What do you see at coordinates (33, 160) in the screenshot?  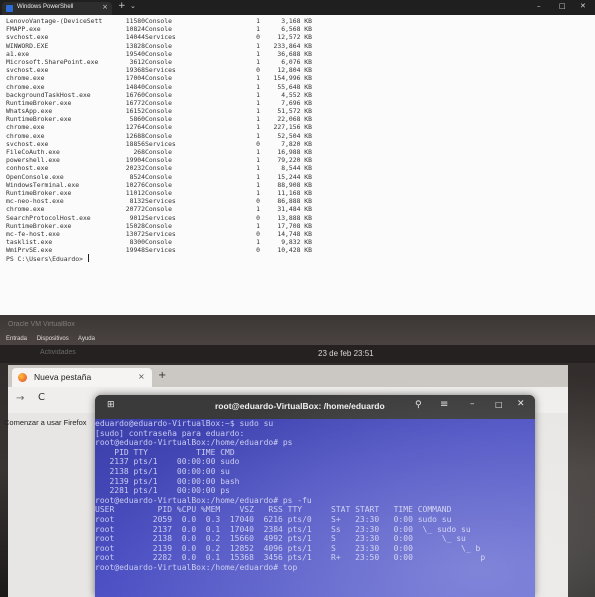 I see `process-name: powershell.exe` at bounding box center [33, 160].